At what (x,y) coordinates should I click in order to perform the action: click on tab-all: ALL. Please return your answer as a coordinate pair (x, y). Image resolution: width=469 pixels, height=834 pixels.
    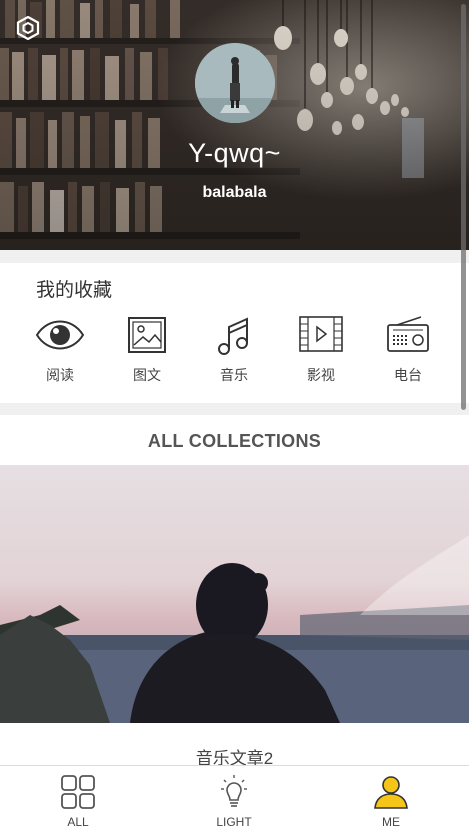
    Looking at the image, I should click on (78, 800).